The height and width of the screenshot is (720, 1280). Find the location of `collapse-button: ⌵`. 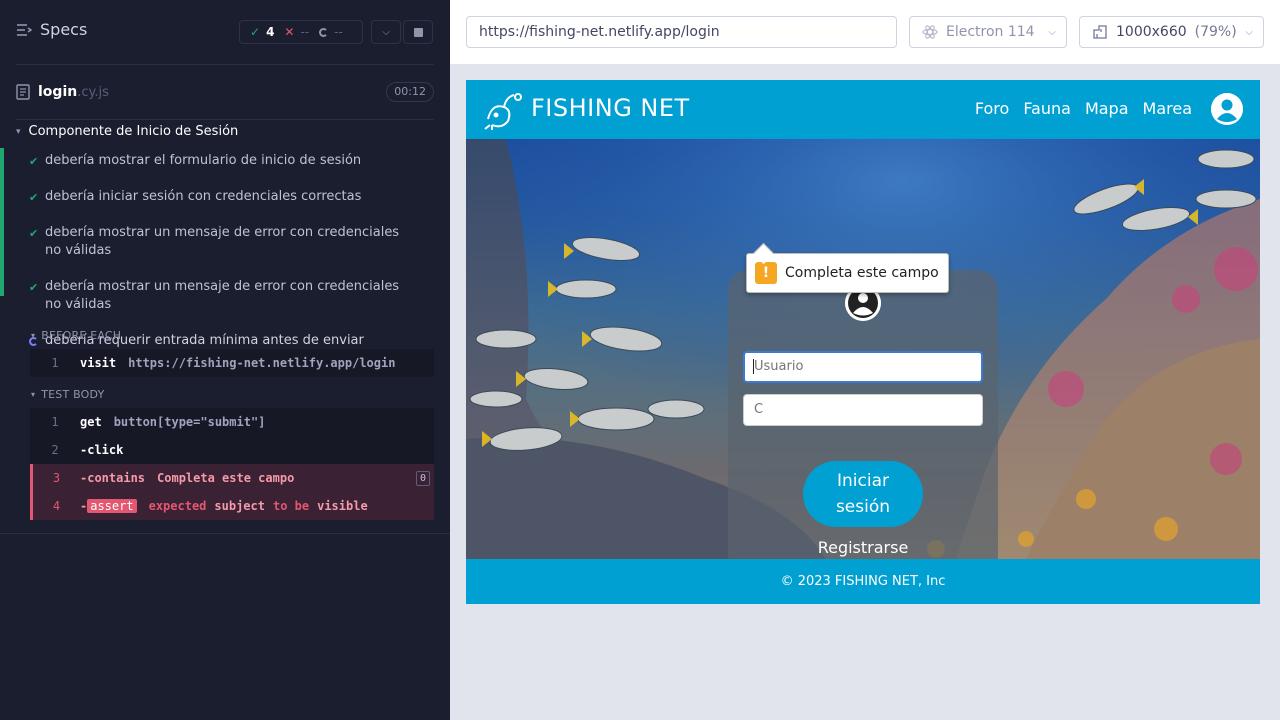

collapse-button: ⌵ is located at coordinates (386, 32).